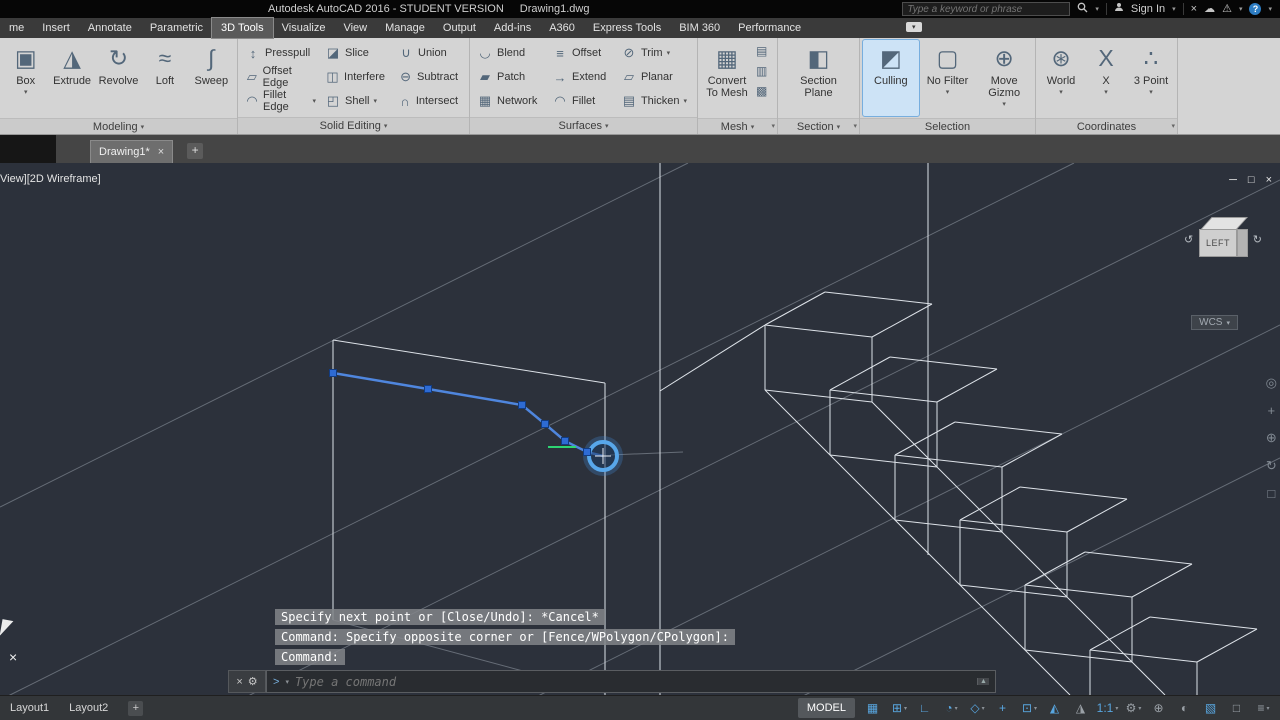  Describe the element at coordinates (818, 126) in the screenshot. I see `panel-label-section: Section ▾ ▾` at that location.